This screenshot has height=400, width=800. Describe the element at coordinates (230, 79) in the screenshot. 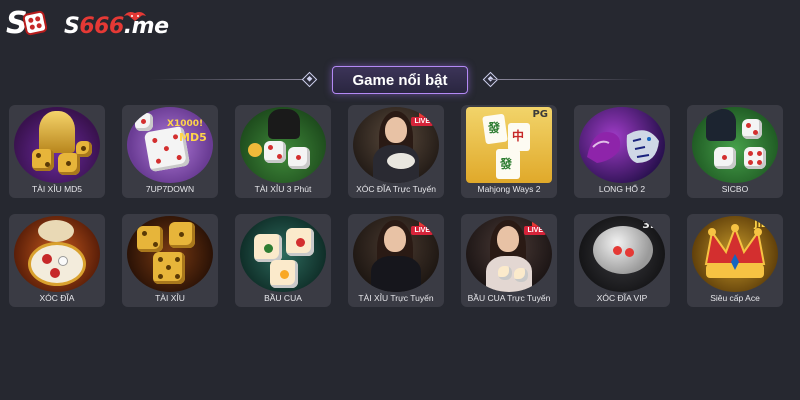

I see `divider-line-left` at that location.